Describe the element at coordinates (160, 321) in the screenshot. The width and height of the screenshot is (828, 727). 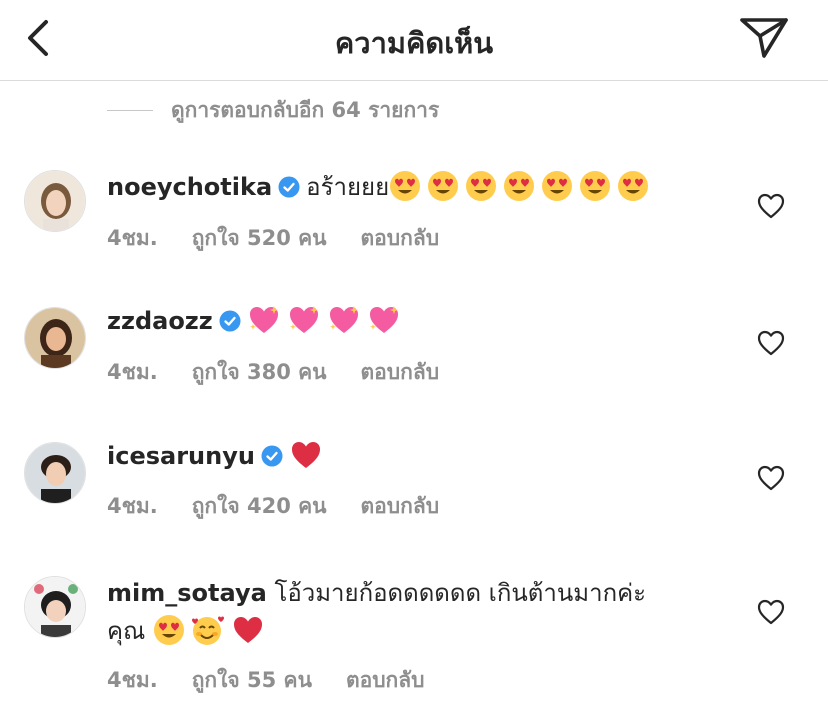
I see `comment-username: zzdaozz` at that location.